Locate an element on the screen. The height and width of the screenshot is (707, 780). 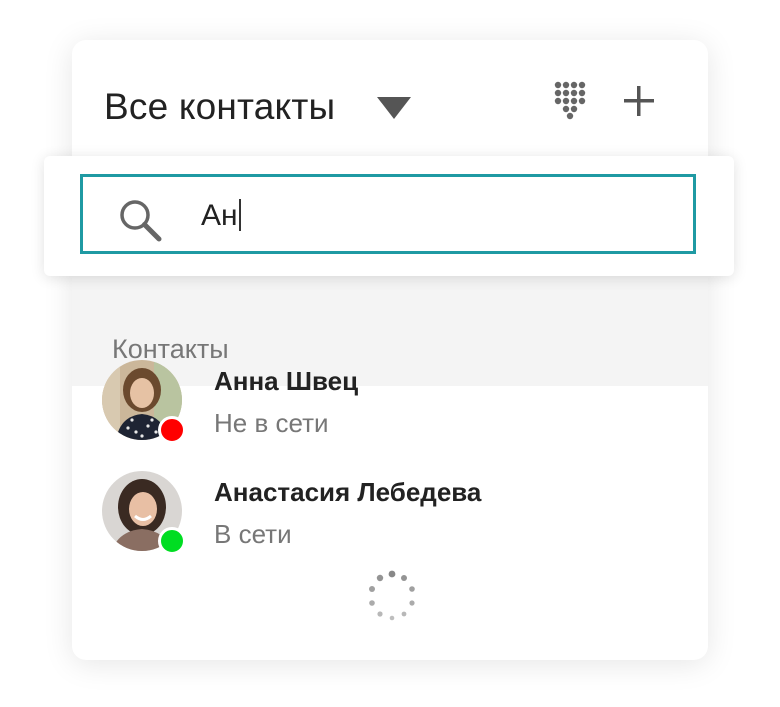
search-field: Ан is located at coordinates (388, 214).